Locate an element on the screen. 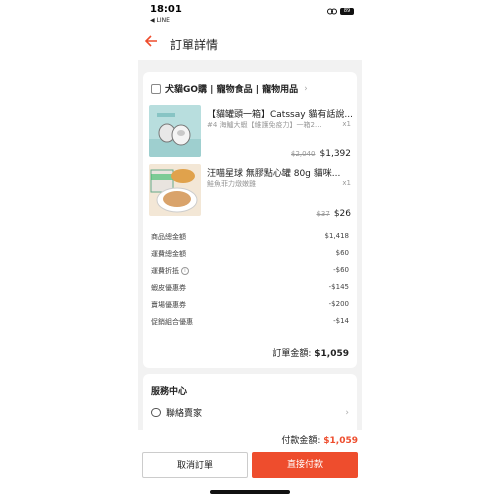 This screenshot has height=500, width=500. status-time: 18:01 is located at coordinates (166, 9).